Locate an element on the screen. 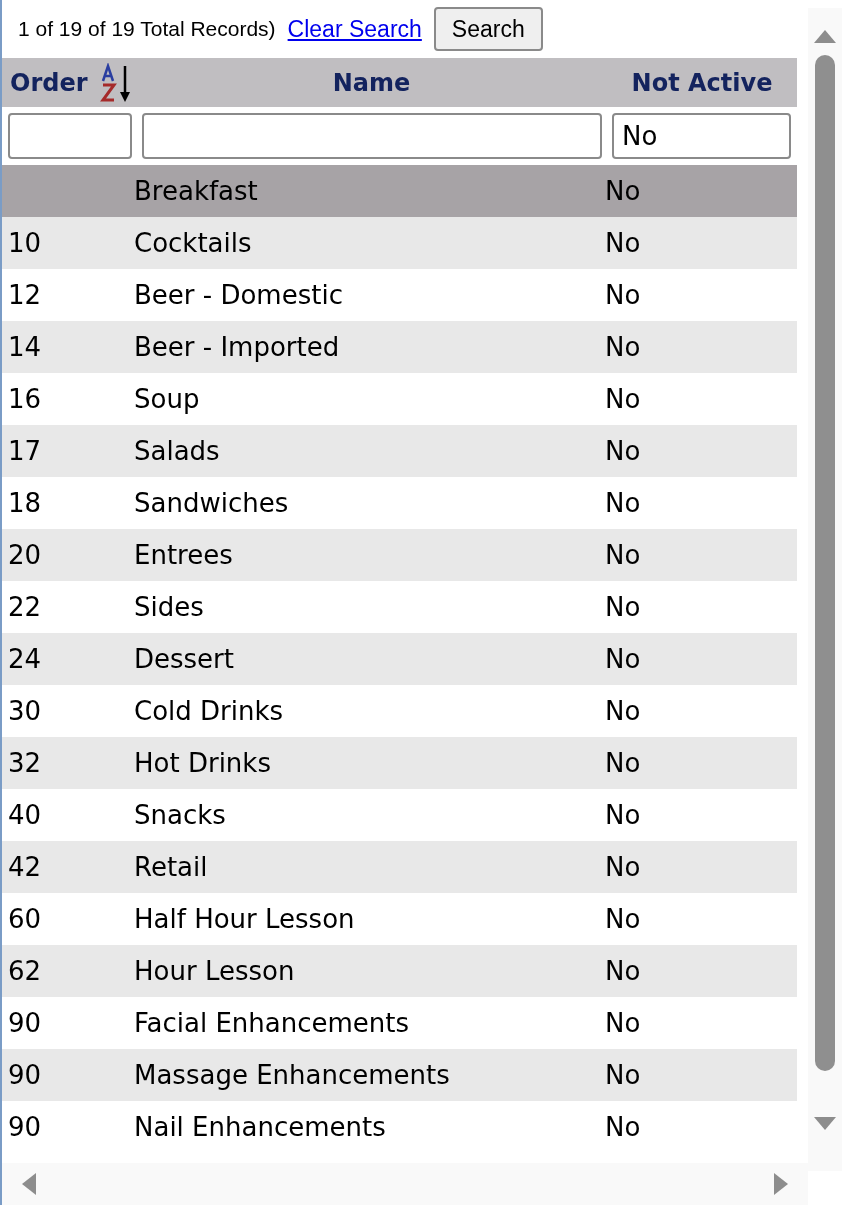  table-cell: Sides is located at coordinates (169, 606).